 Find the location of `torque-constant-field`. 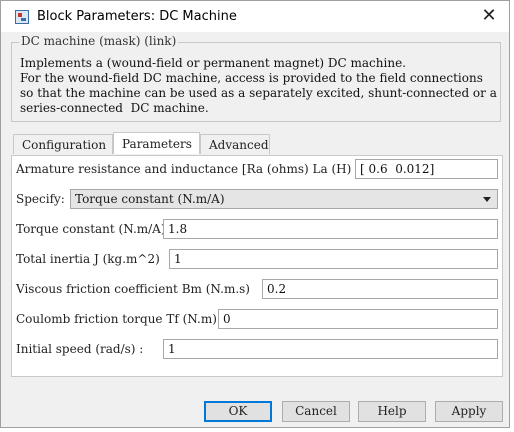

torque-constant-field is located at coordinates (330, 229).